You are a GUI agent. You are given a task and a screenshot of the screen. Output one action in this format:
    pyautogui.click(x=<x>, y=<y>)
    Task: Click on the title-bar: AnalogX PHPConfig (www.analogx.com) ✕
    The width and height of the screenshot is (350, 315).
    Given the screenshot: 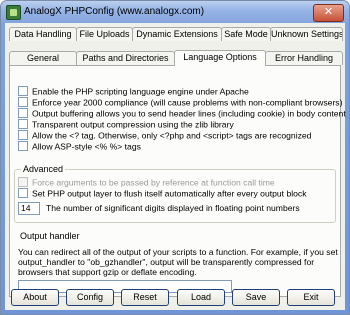 What is the action you would take?
    pyautogui.click(x=175, y=12)
    